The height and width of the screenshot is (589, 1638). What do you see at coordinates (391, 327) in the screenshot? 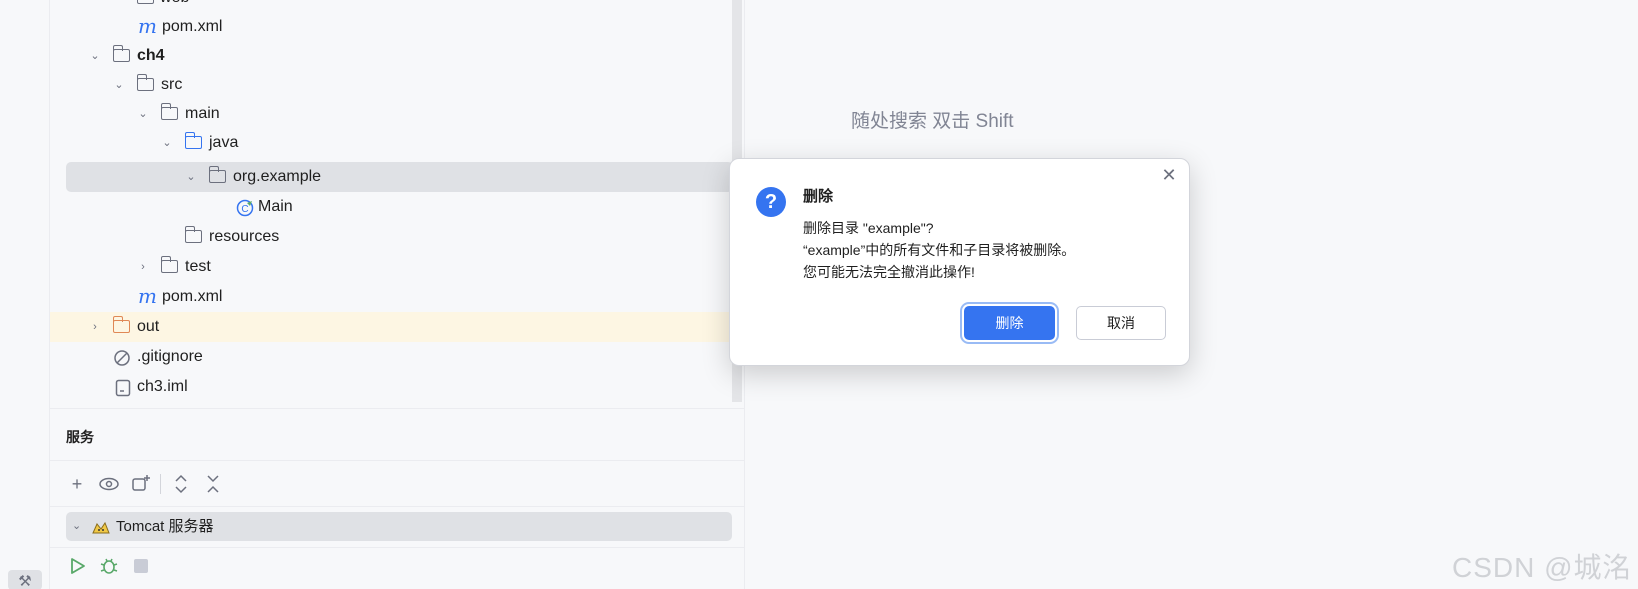
I see `tree-row-out: › out` at bounding box center [391, 327].